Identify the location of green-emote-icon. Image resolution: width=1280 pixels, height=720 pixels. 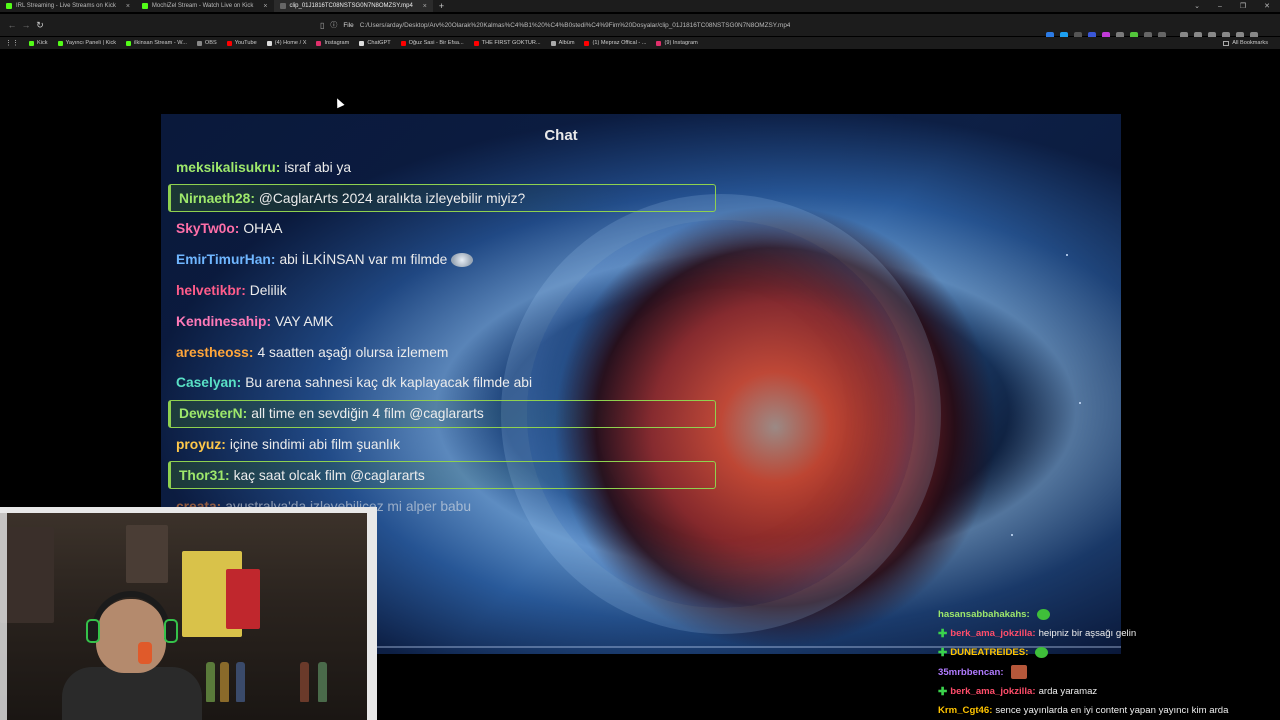
(1043, 615).